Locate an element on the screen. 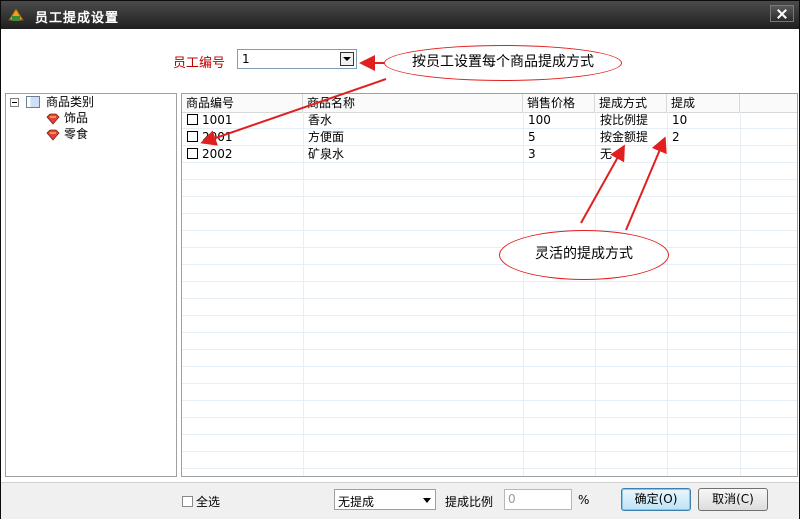 The image size is (800, 519). employee-id-select: 1 is located at coordinates (297, 59).